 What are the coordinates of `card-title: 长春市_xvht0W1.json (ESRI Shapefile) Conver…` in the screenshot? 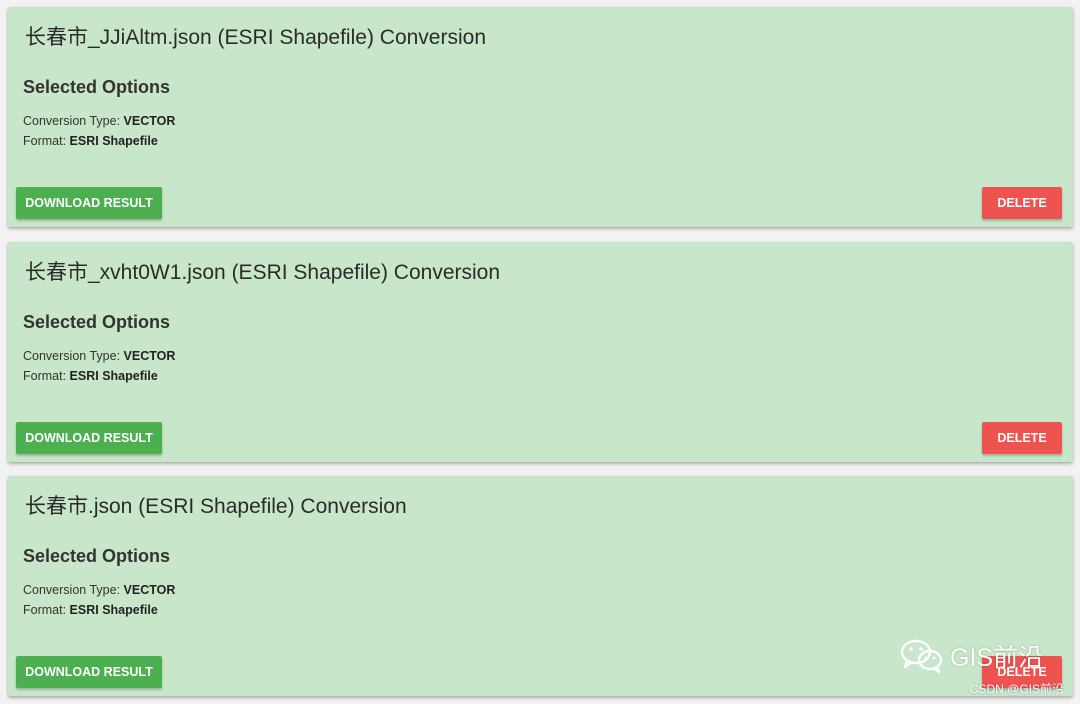 It's located at (263, 272).